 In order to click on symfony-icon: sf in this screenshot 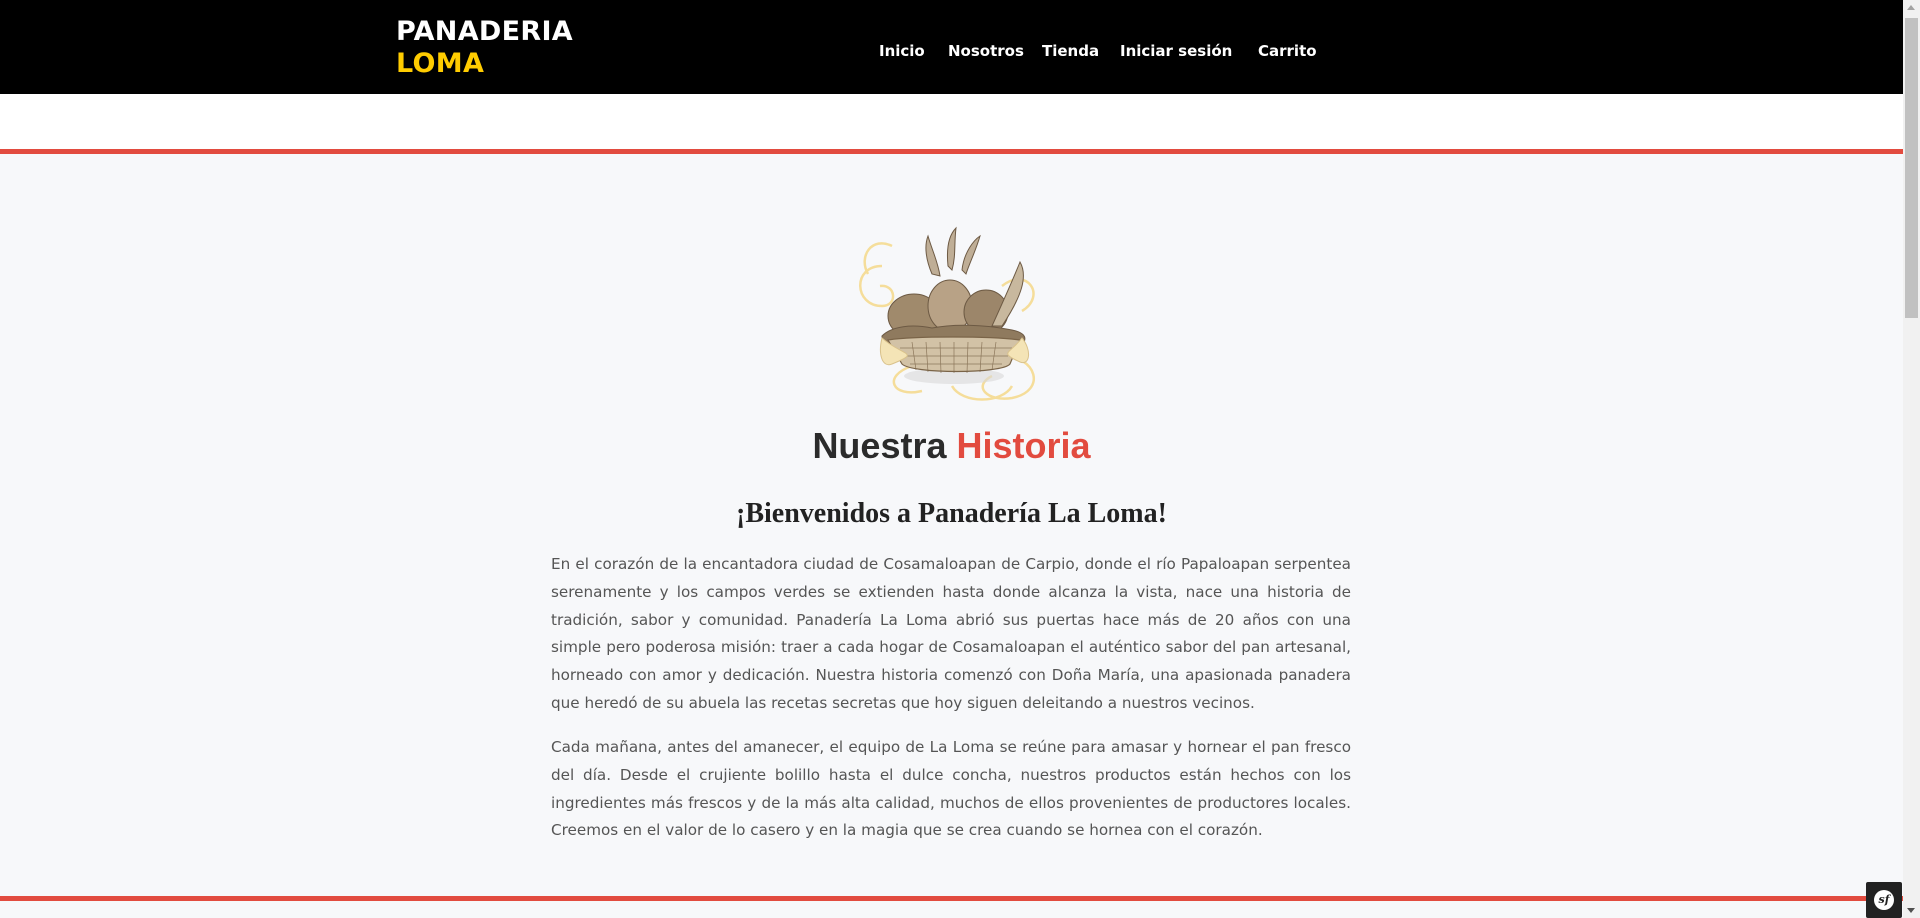, I will do `click(1884, 900)`.